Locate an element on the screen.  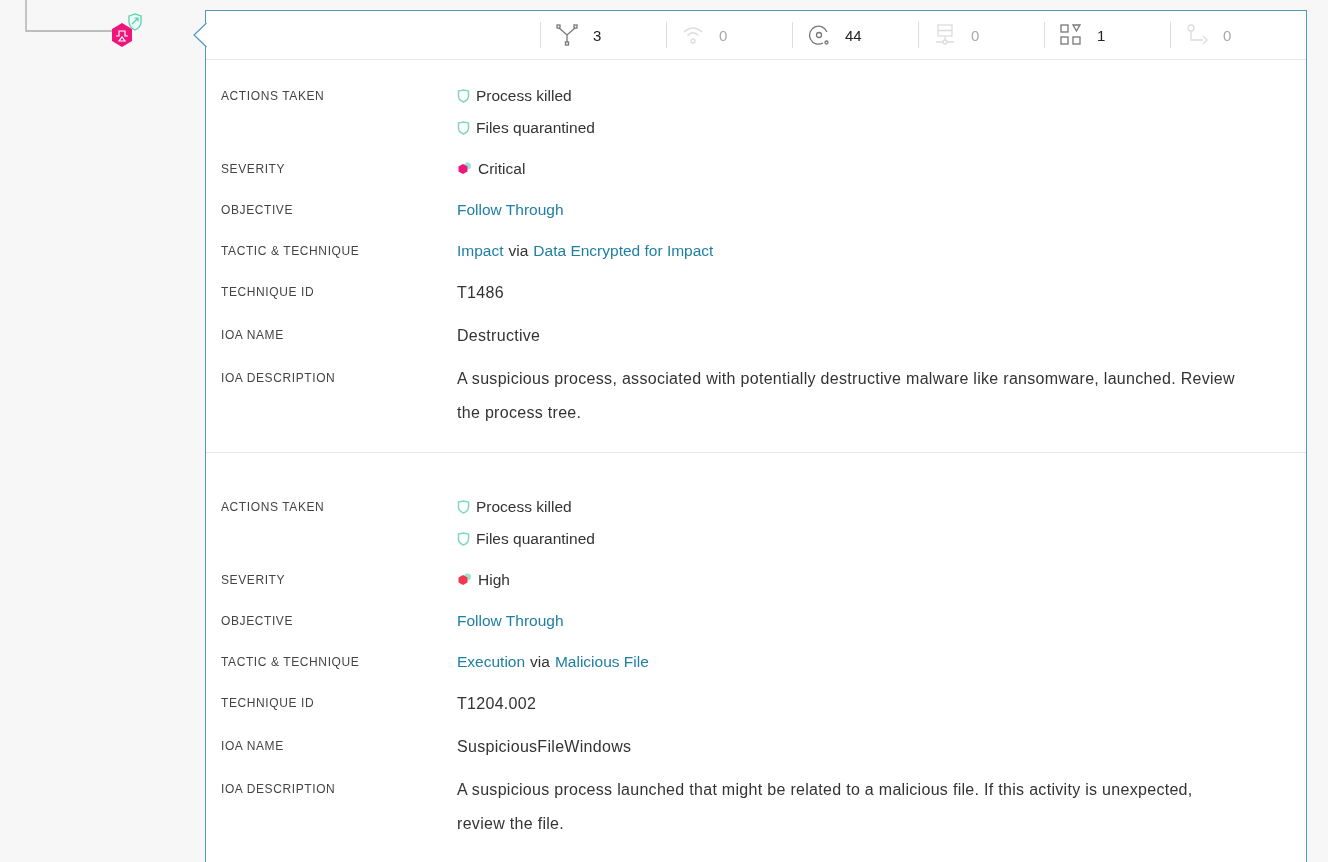
technique-link: Data Encrypted for Impact is located at coordinates (623, 251).